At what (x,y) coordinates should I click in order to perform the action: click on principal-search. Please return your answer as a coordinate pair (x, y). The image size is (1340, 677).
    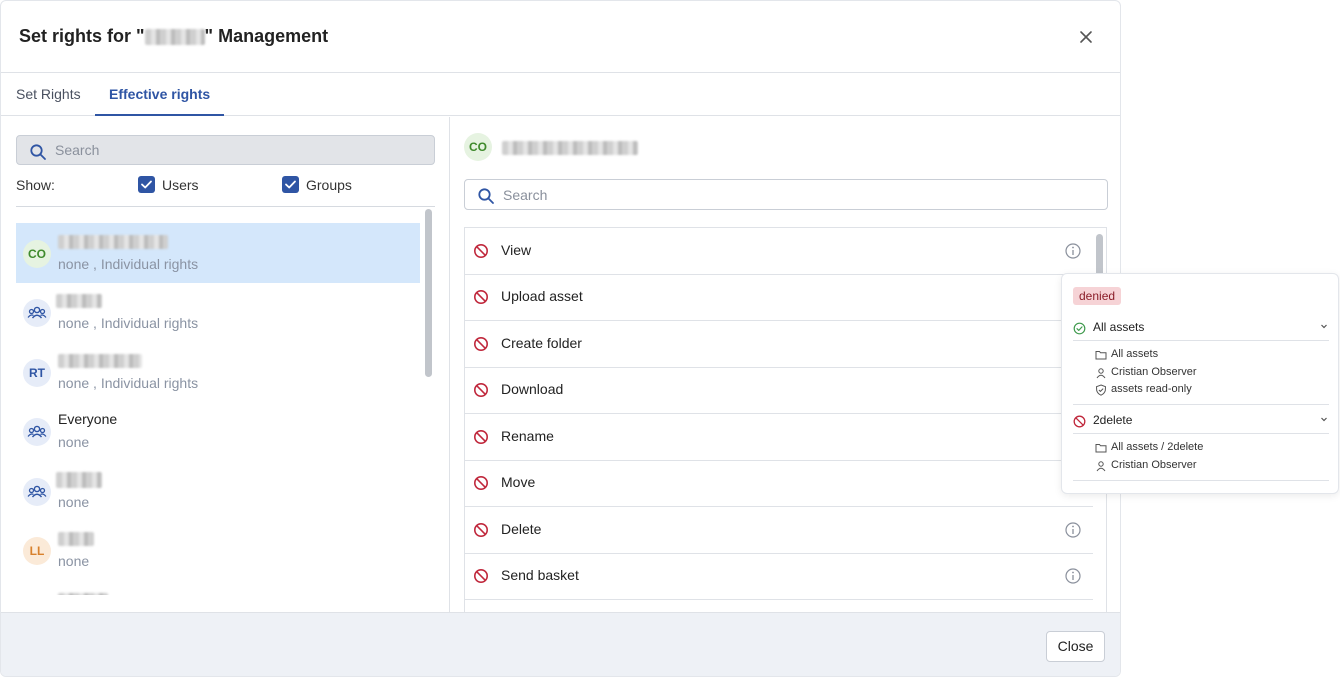
    Looking at the image, I should click on (225, 150).